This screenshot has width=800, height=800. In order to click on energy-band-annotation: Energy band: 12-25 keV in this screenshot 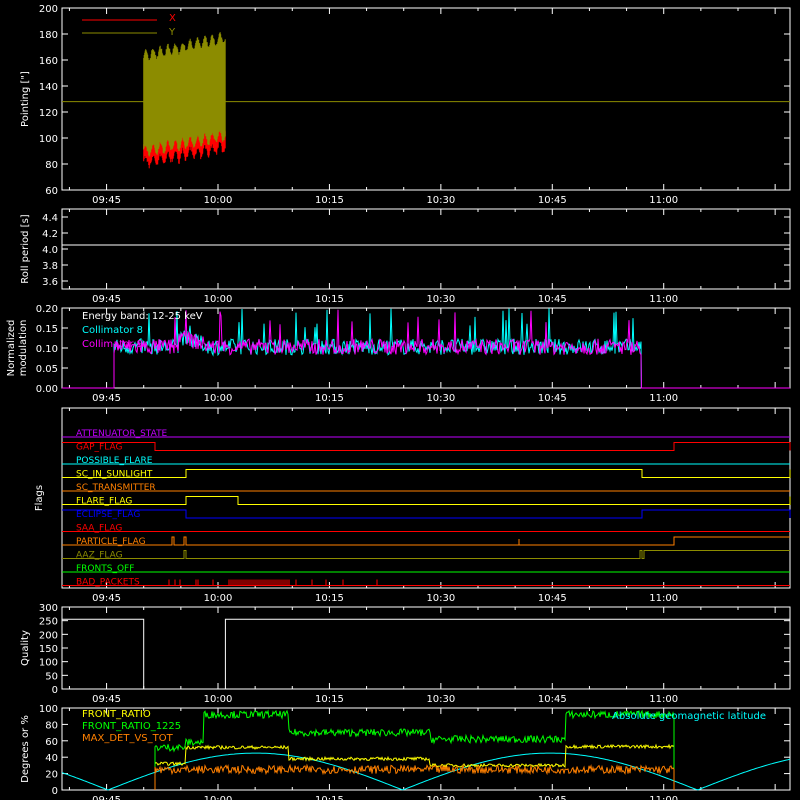, I will do `click(142, 316)`.